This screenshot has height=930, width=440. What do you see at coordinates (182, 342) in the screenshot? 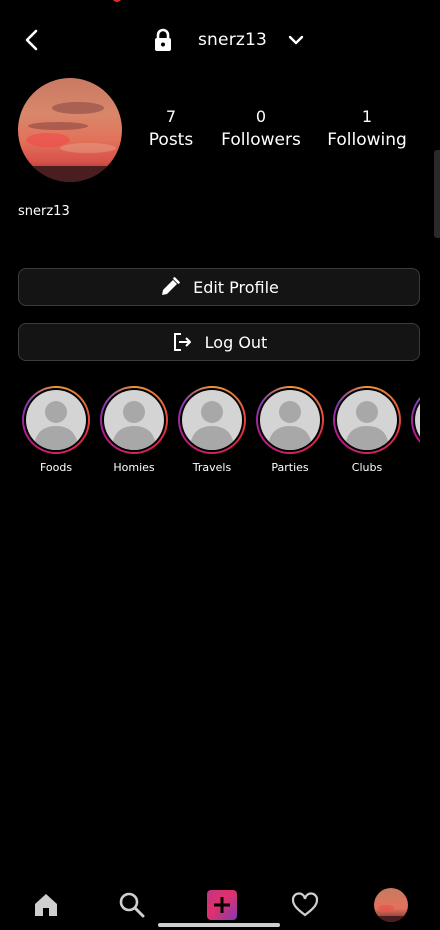
I see `logout-icon` at bounding box center [182, 342].